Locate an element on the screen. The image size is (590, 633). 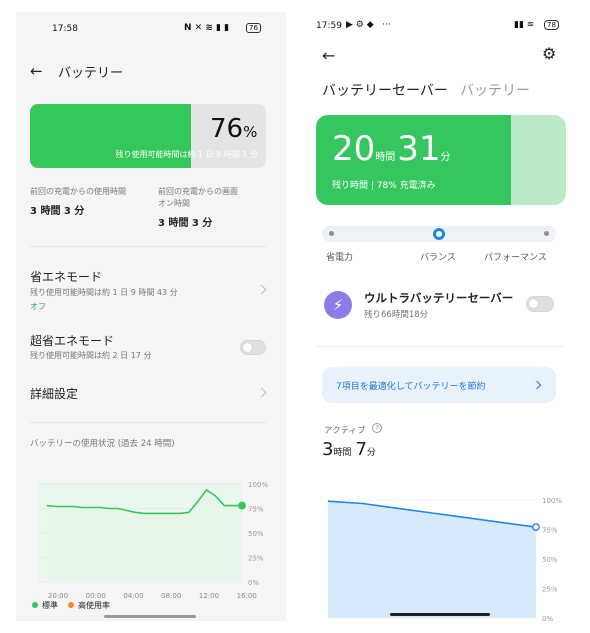
details-title: 詳細設定 is located at coordinates (54, 394).